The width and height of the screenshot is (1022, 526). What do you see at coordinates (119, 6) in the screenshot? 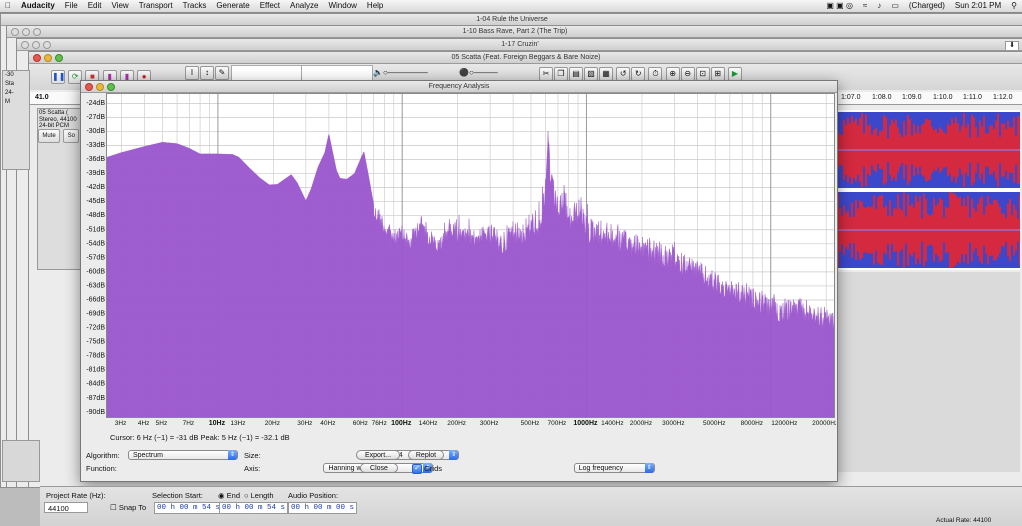
I see `menu-view: View` at bounding box center [119, 6].